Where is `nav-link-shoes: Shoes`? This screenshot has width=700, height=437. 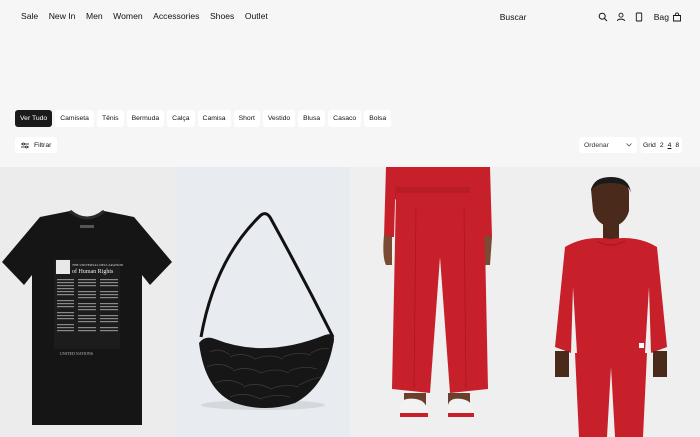 nav-link-shoes: Shoes is located at coordinates (222, 16).